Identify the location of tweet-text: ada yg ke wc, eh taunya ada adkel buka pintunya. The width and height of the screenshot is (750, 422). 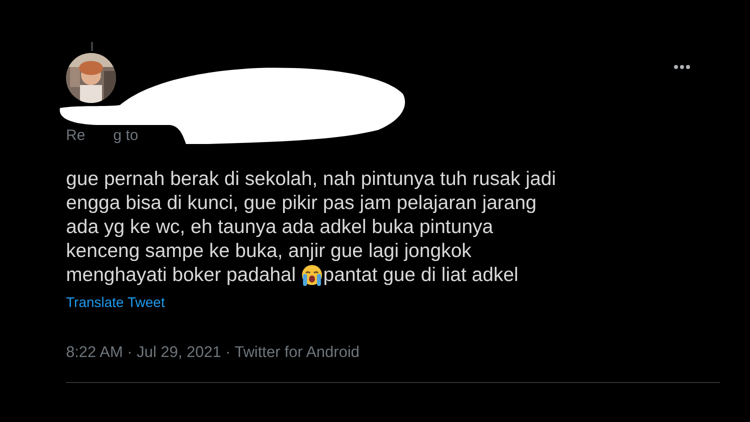
(280, 227).